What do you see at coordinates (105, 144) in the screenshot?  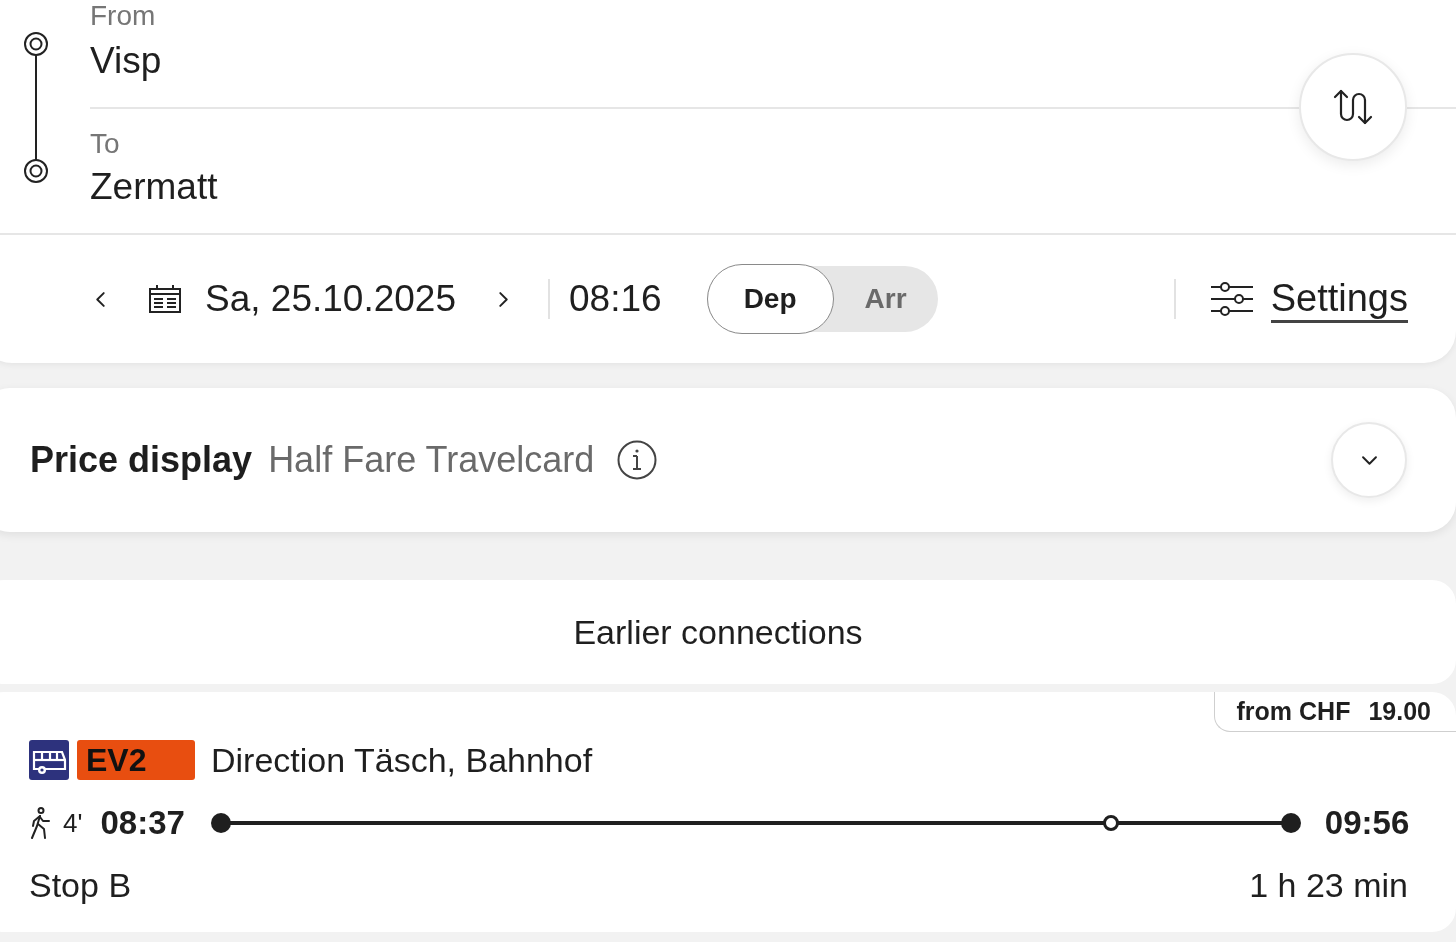 I see `field-label: To` at bounding box center [105, 144].